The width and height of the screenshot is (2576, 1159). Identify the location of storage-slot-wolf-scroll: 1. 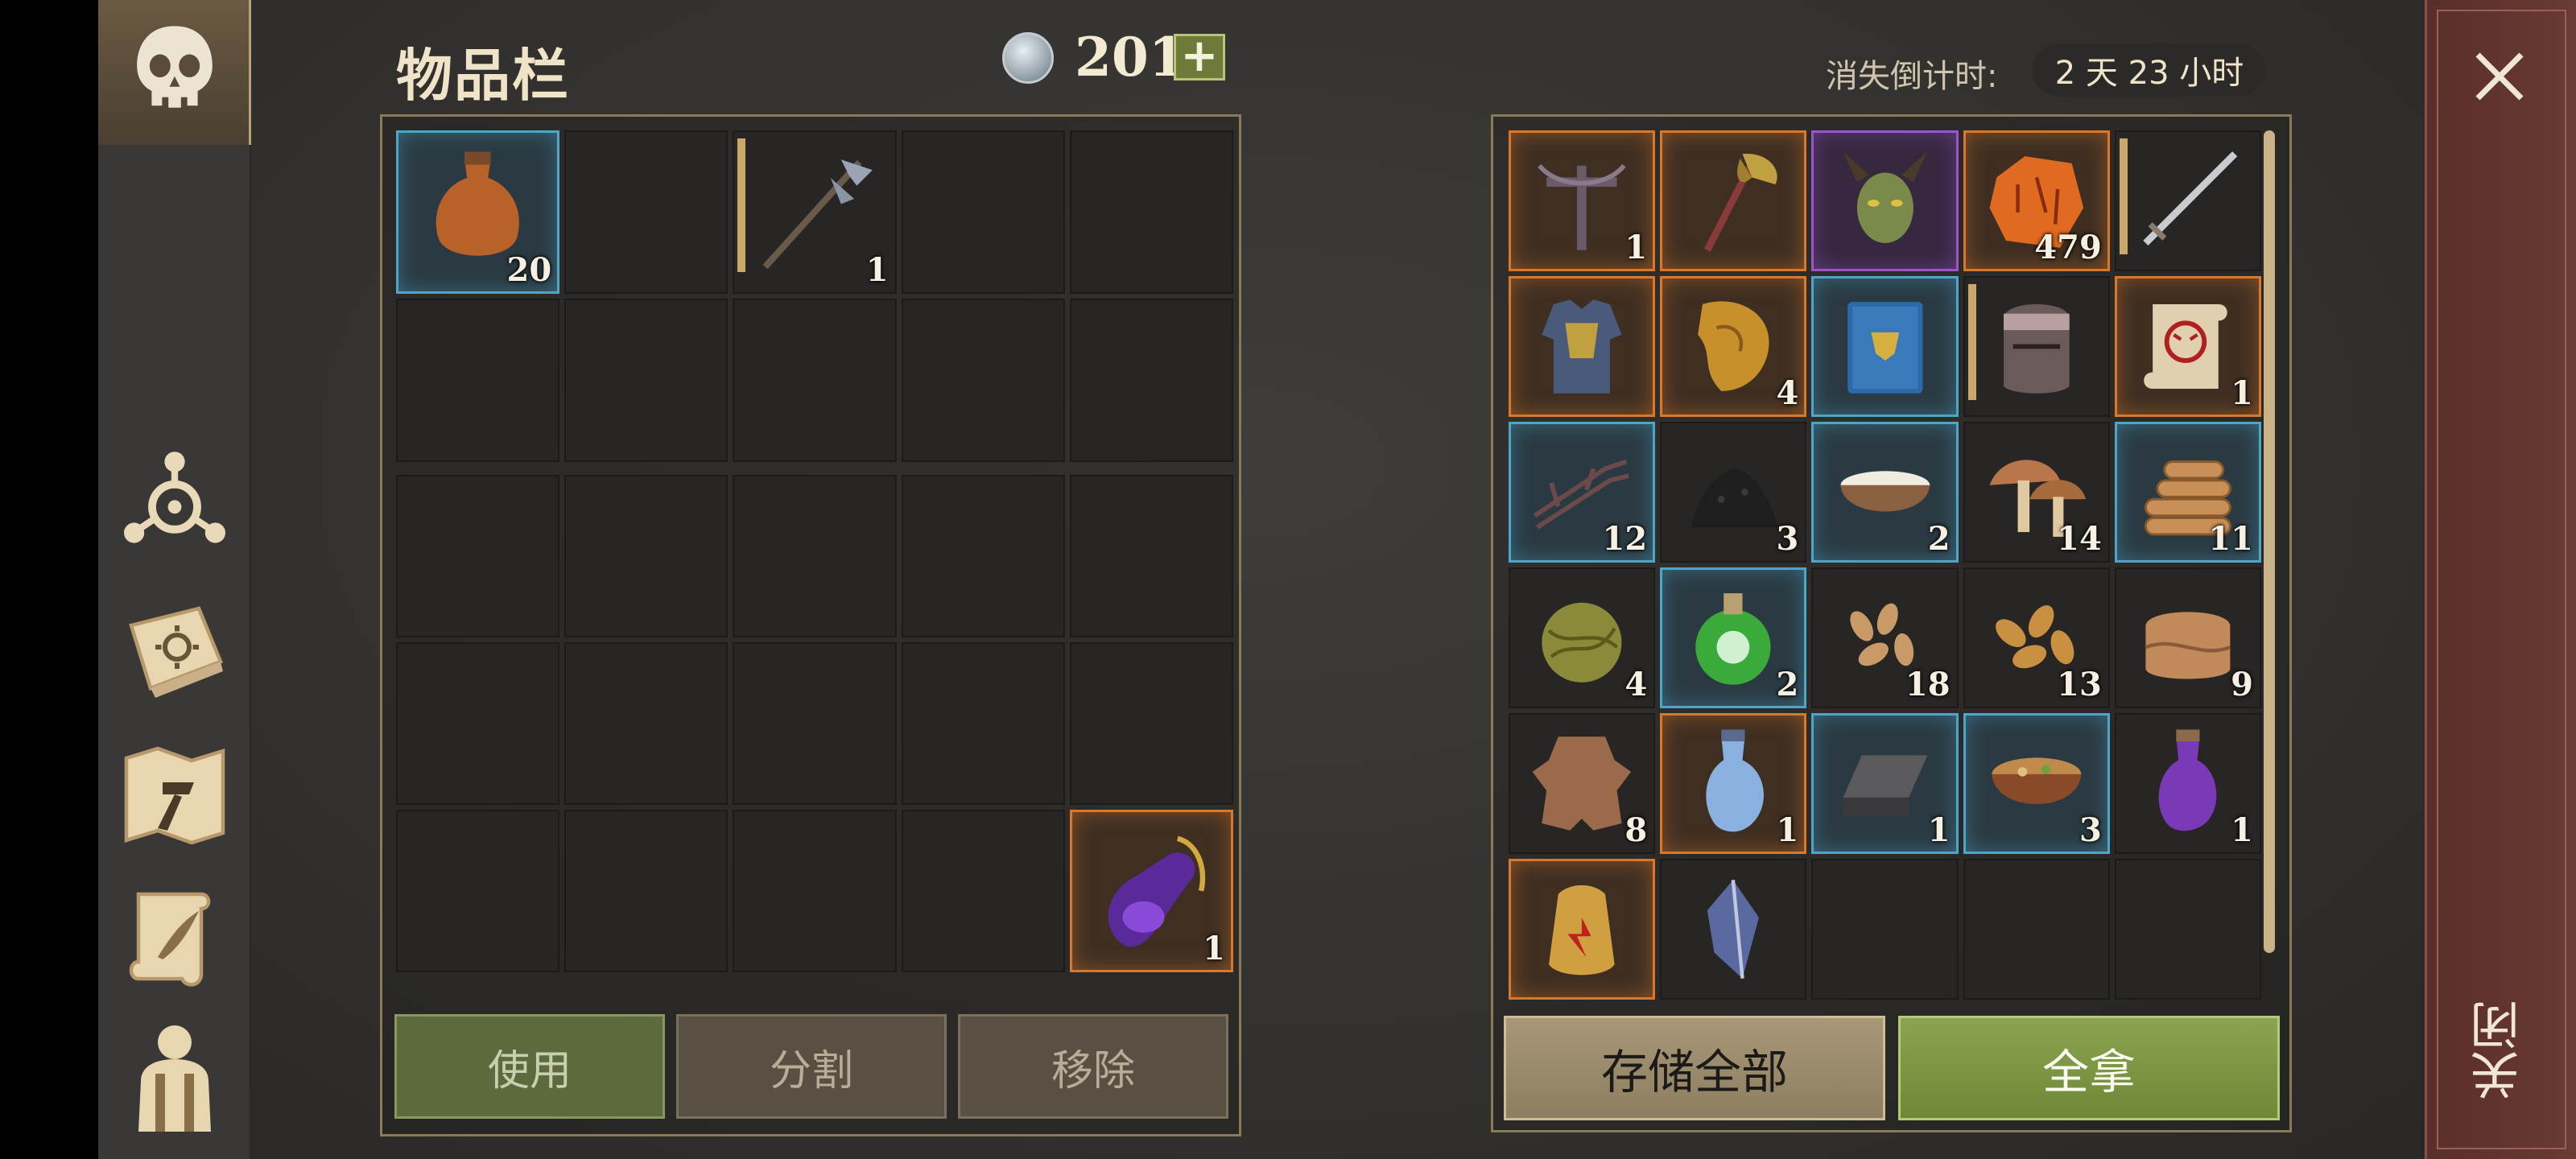
(2187, 346).